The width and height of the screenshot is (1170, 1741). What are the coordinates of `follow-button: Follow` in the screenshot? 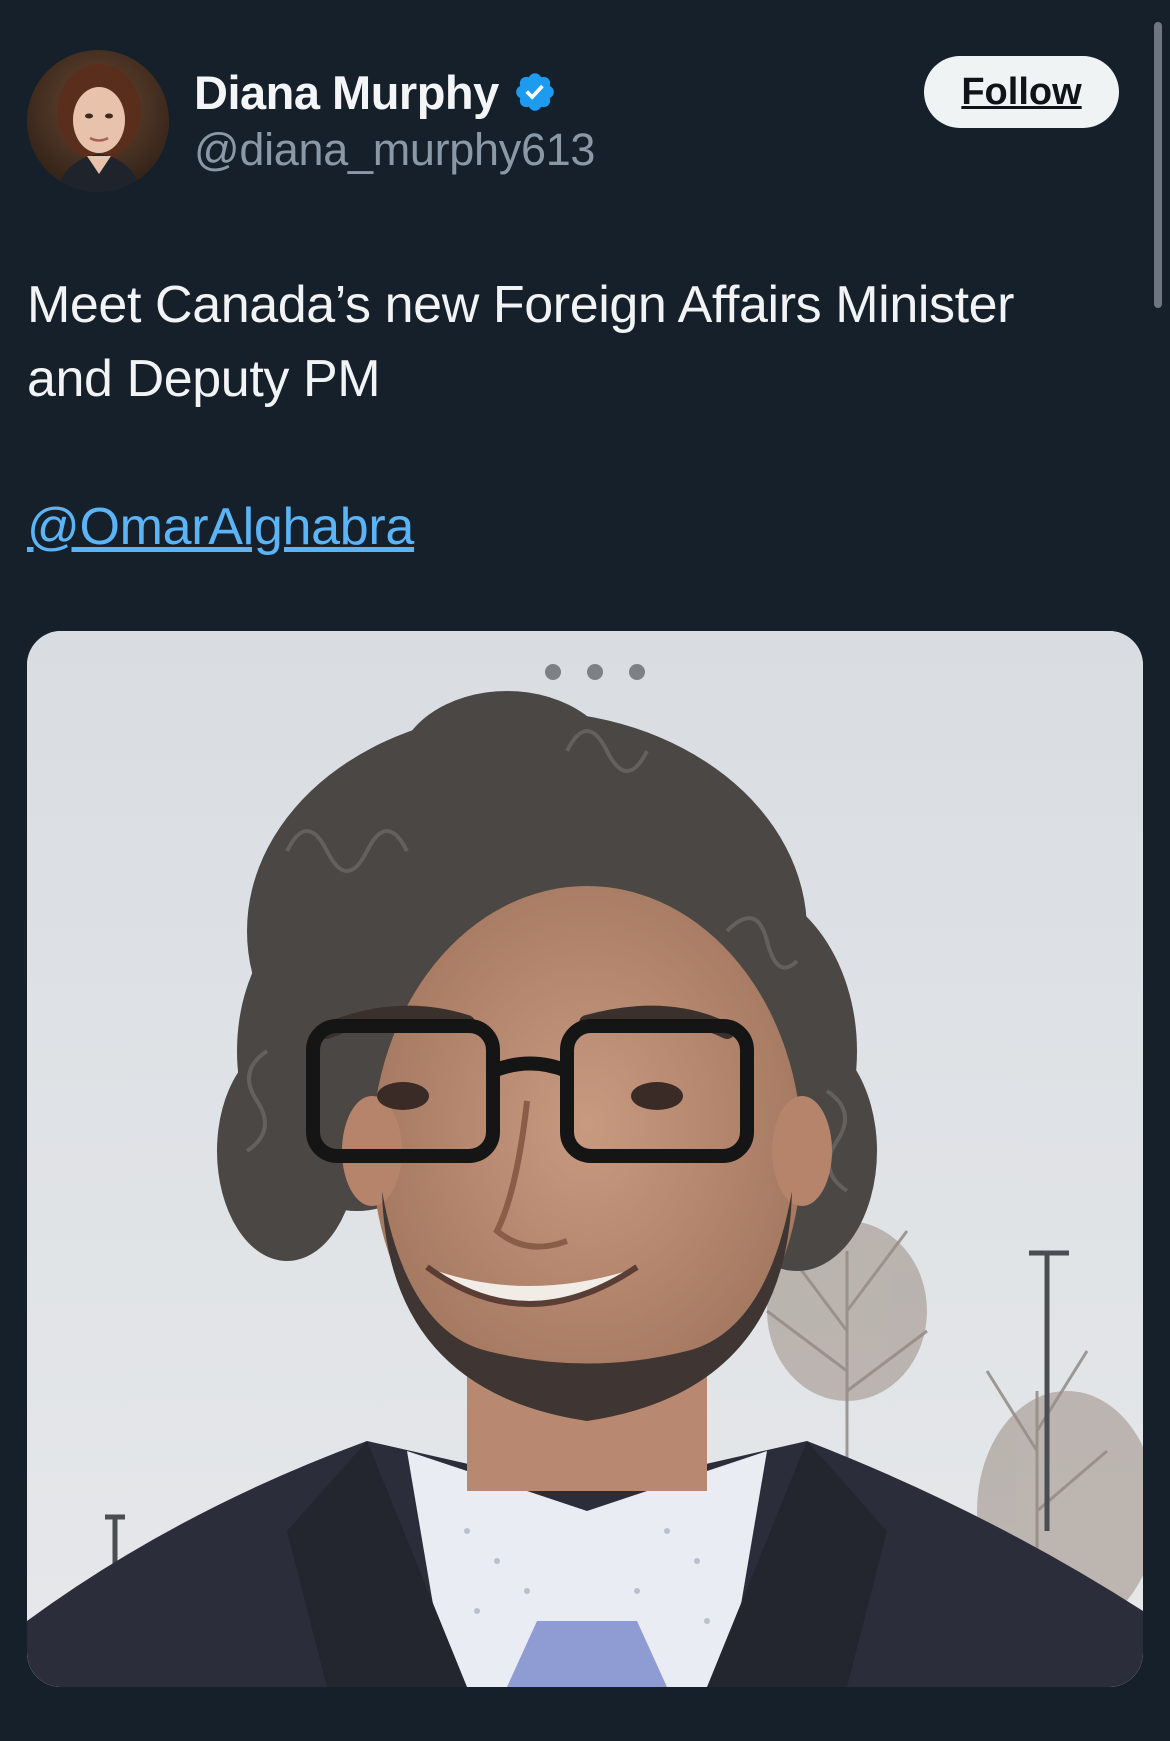 It's located at (1021, 92).